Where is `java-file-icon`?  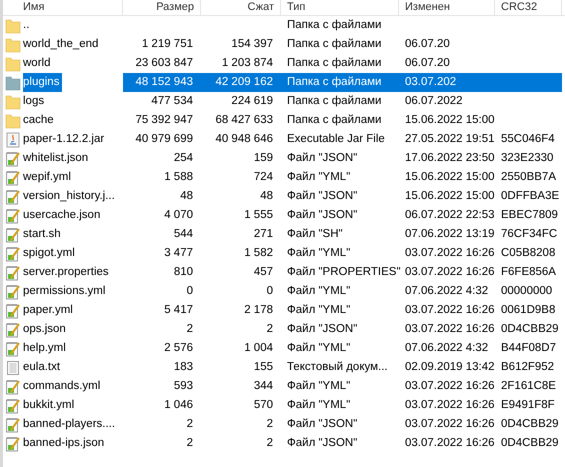 java-file-icon is located at coordinates (13, 140).